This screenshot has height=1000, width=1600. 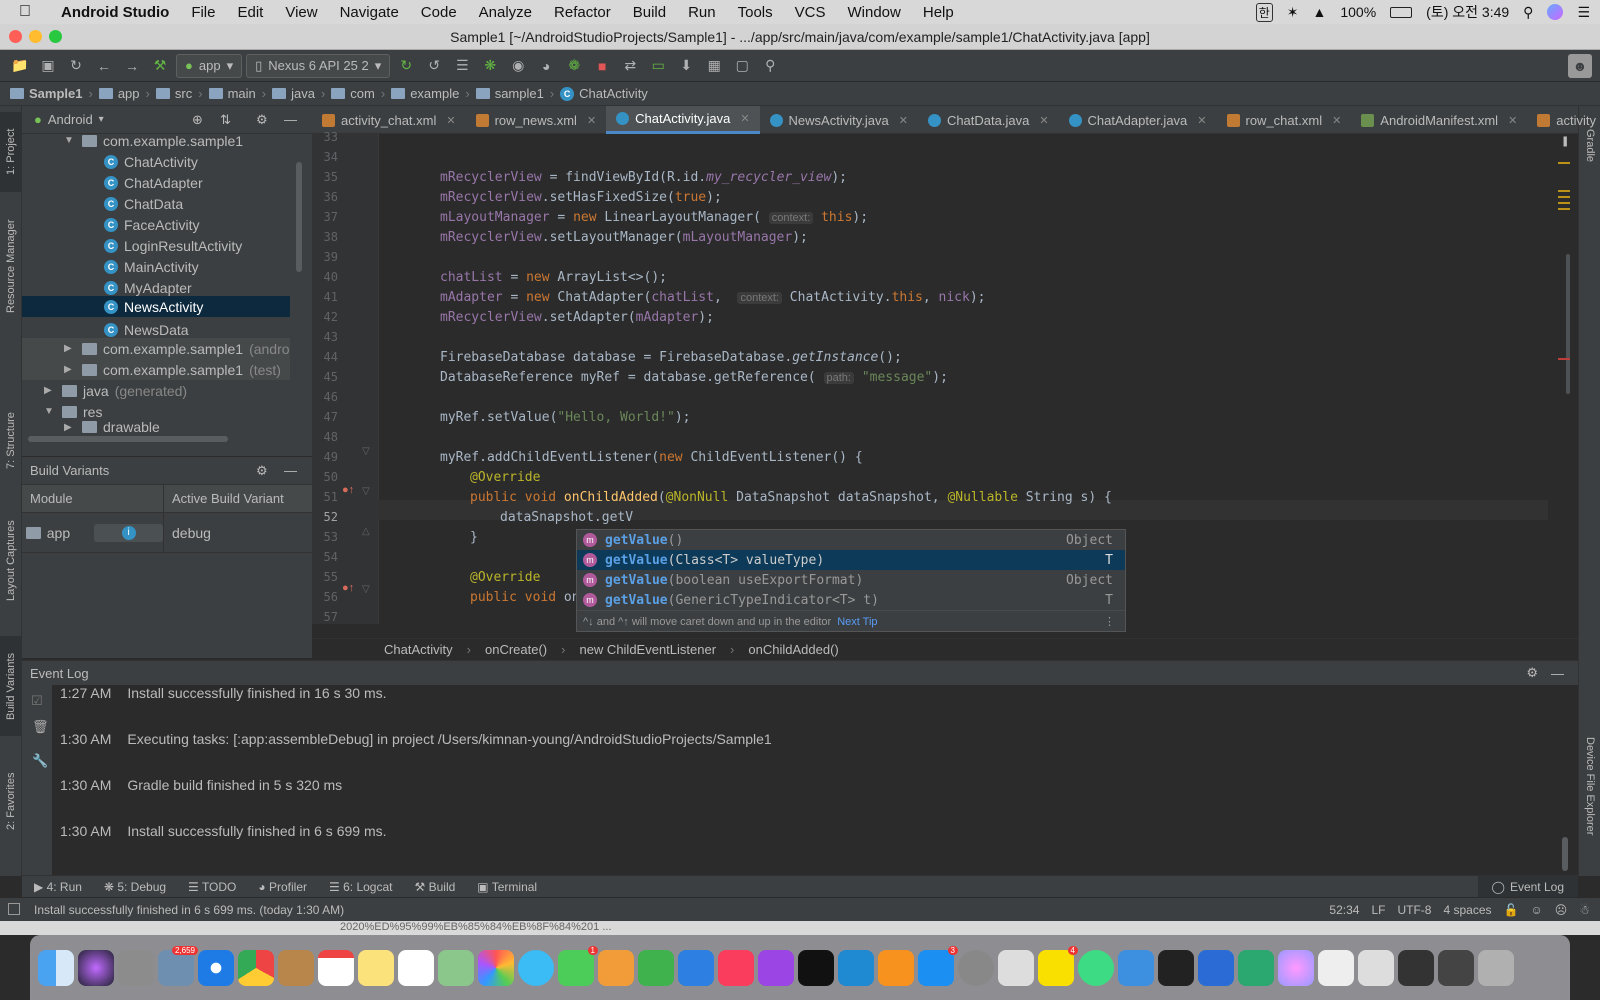 What do you see at coordinates (574, 66) in the screenshot?
I see `attach-debugger-icon: ❁` at bounding box center [574, 66].